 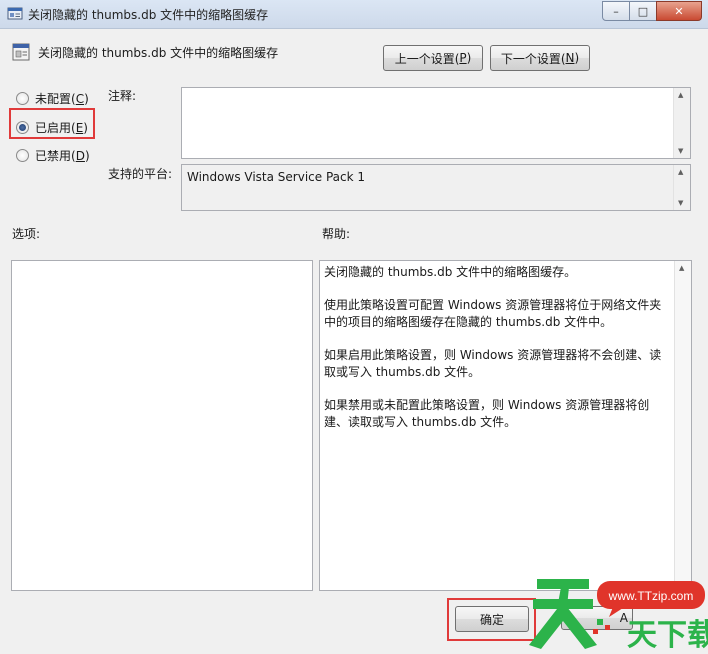 What do you see at coordinates (22, 127) in the screenshot?
I see `radio-enabled-indicator` at bounding box center [22, 127].